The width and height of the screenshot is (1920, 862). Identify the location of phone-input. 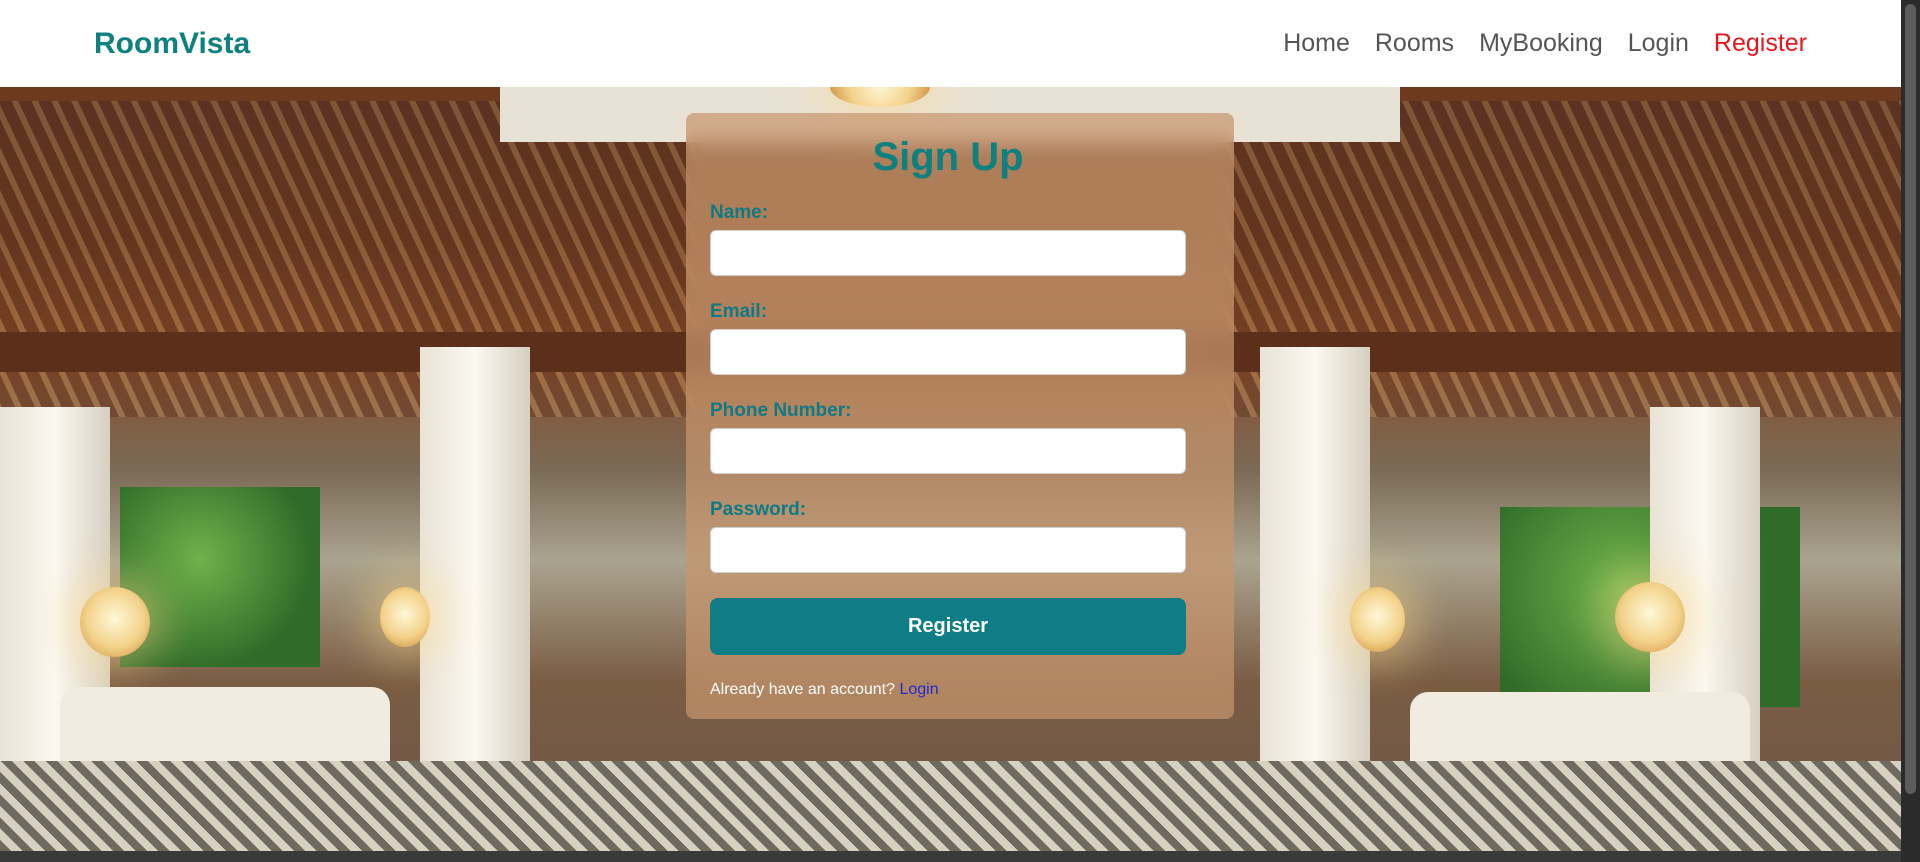
(948, 451).